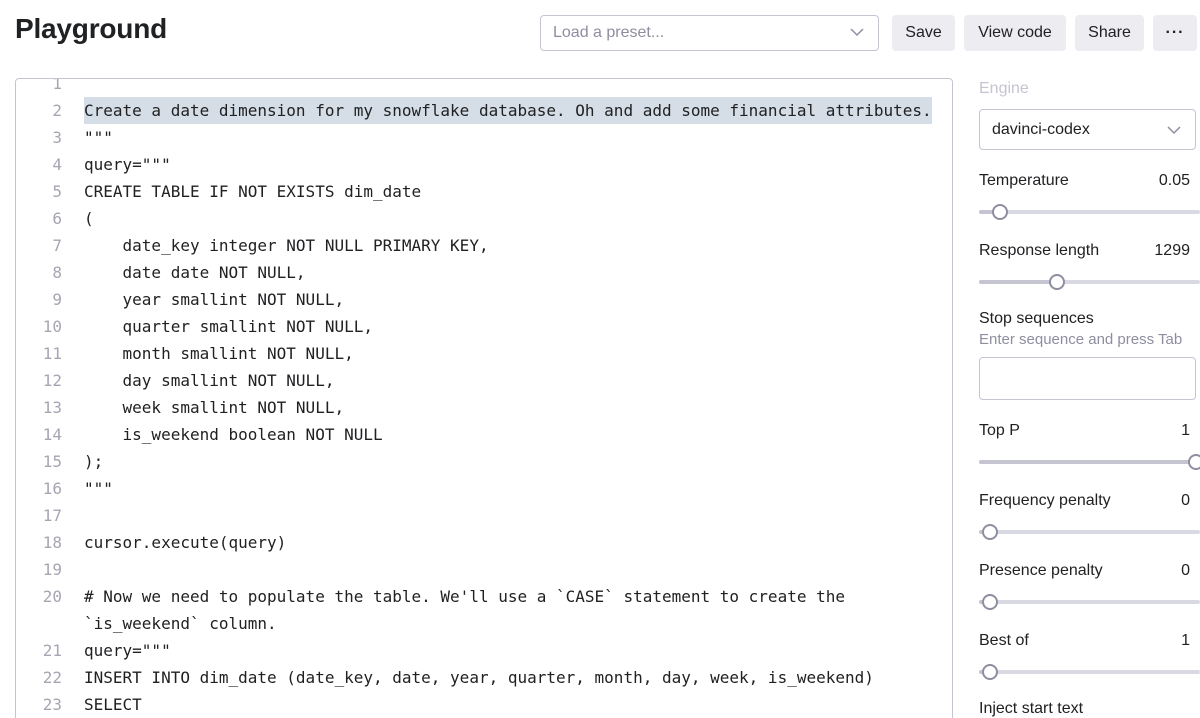 This screenshot has width=1200, height=718. Describe the element at coordinates (195, 272) in the screenshot. I see `code-text: date date NOT NULL,` at that location.